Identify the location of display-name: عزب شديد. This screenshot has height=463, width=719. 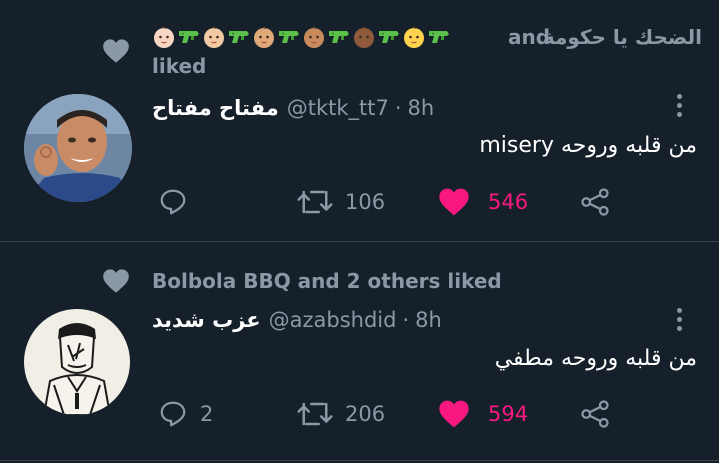
(206, 320).